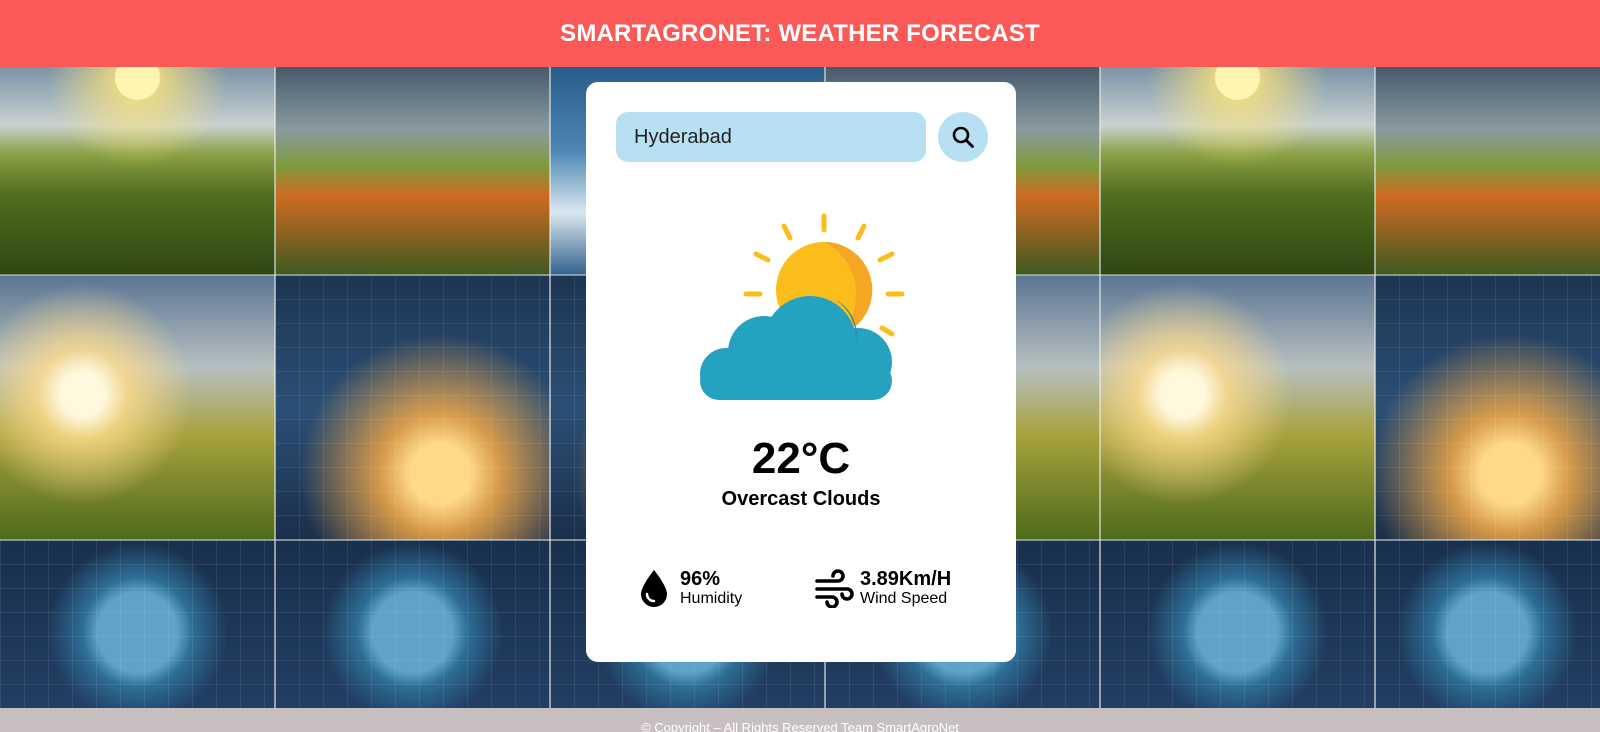 This screenshot has height=732, width=1600. What do you see at coordinates (700, 579) in the screenshot?
I see `humidity-value: 96%` at bounding box center [700, 579].